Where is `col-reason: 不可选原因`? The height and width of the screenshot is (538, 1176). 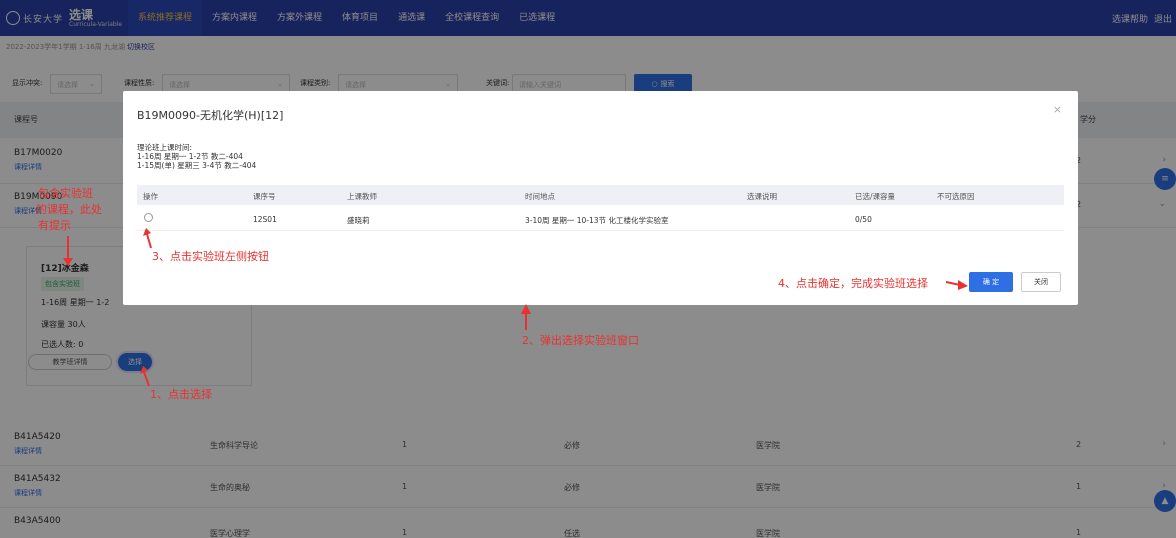
col-reason: 不可选原因 is located at coordinates (956, 196).